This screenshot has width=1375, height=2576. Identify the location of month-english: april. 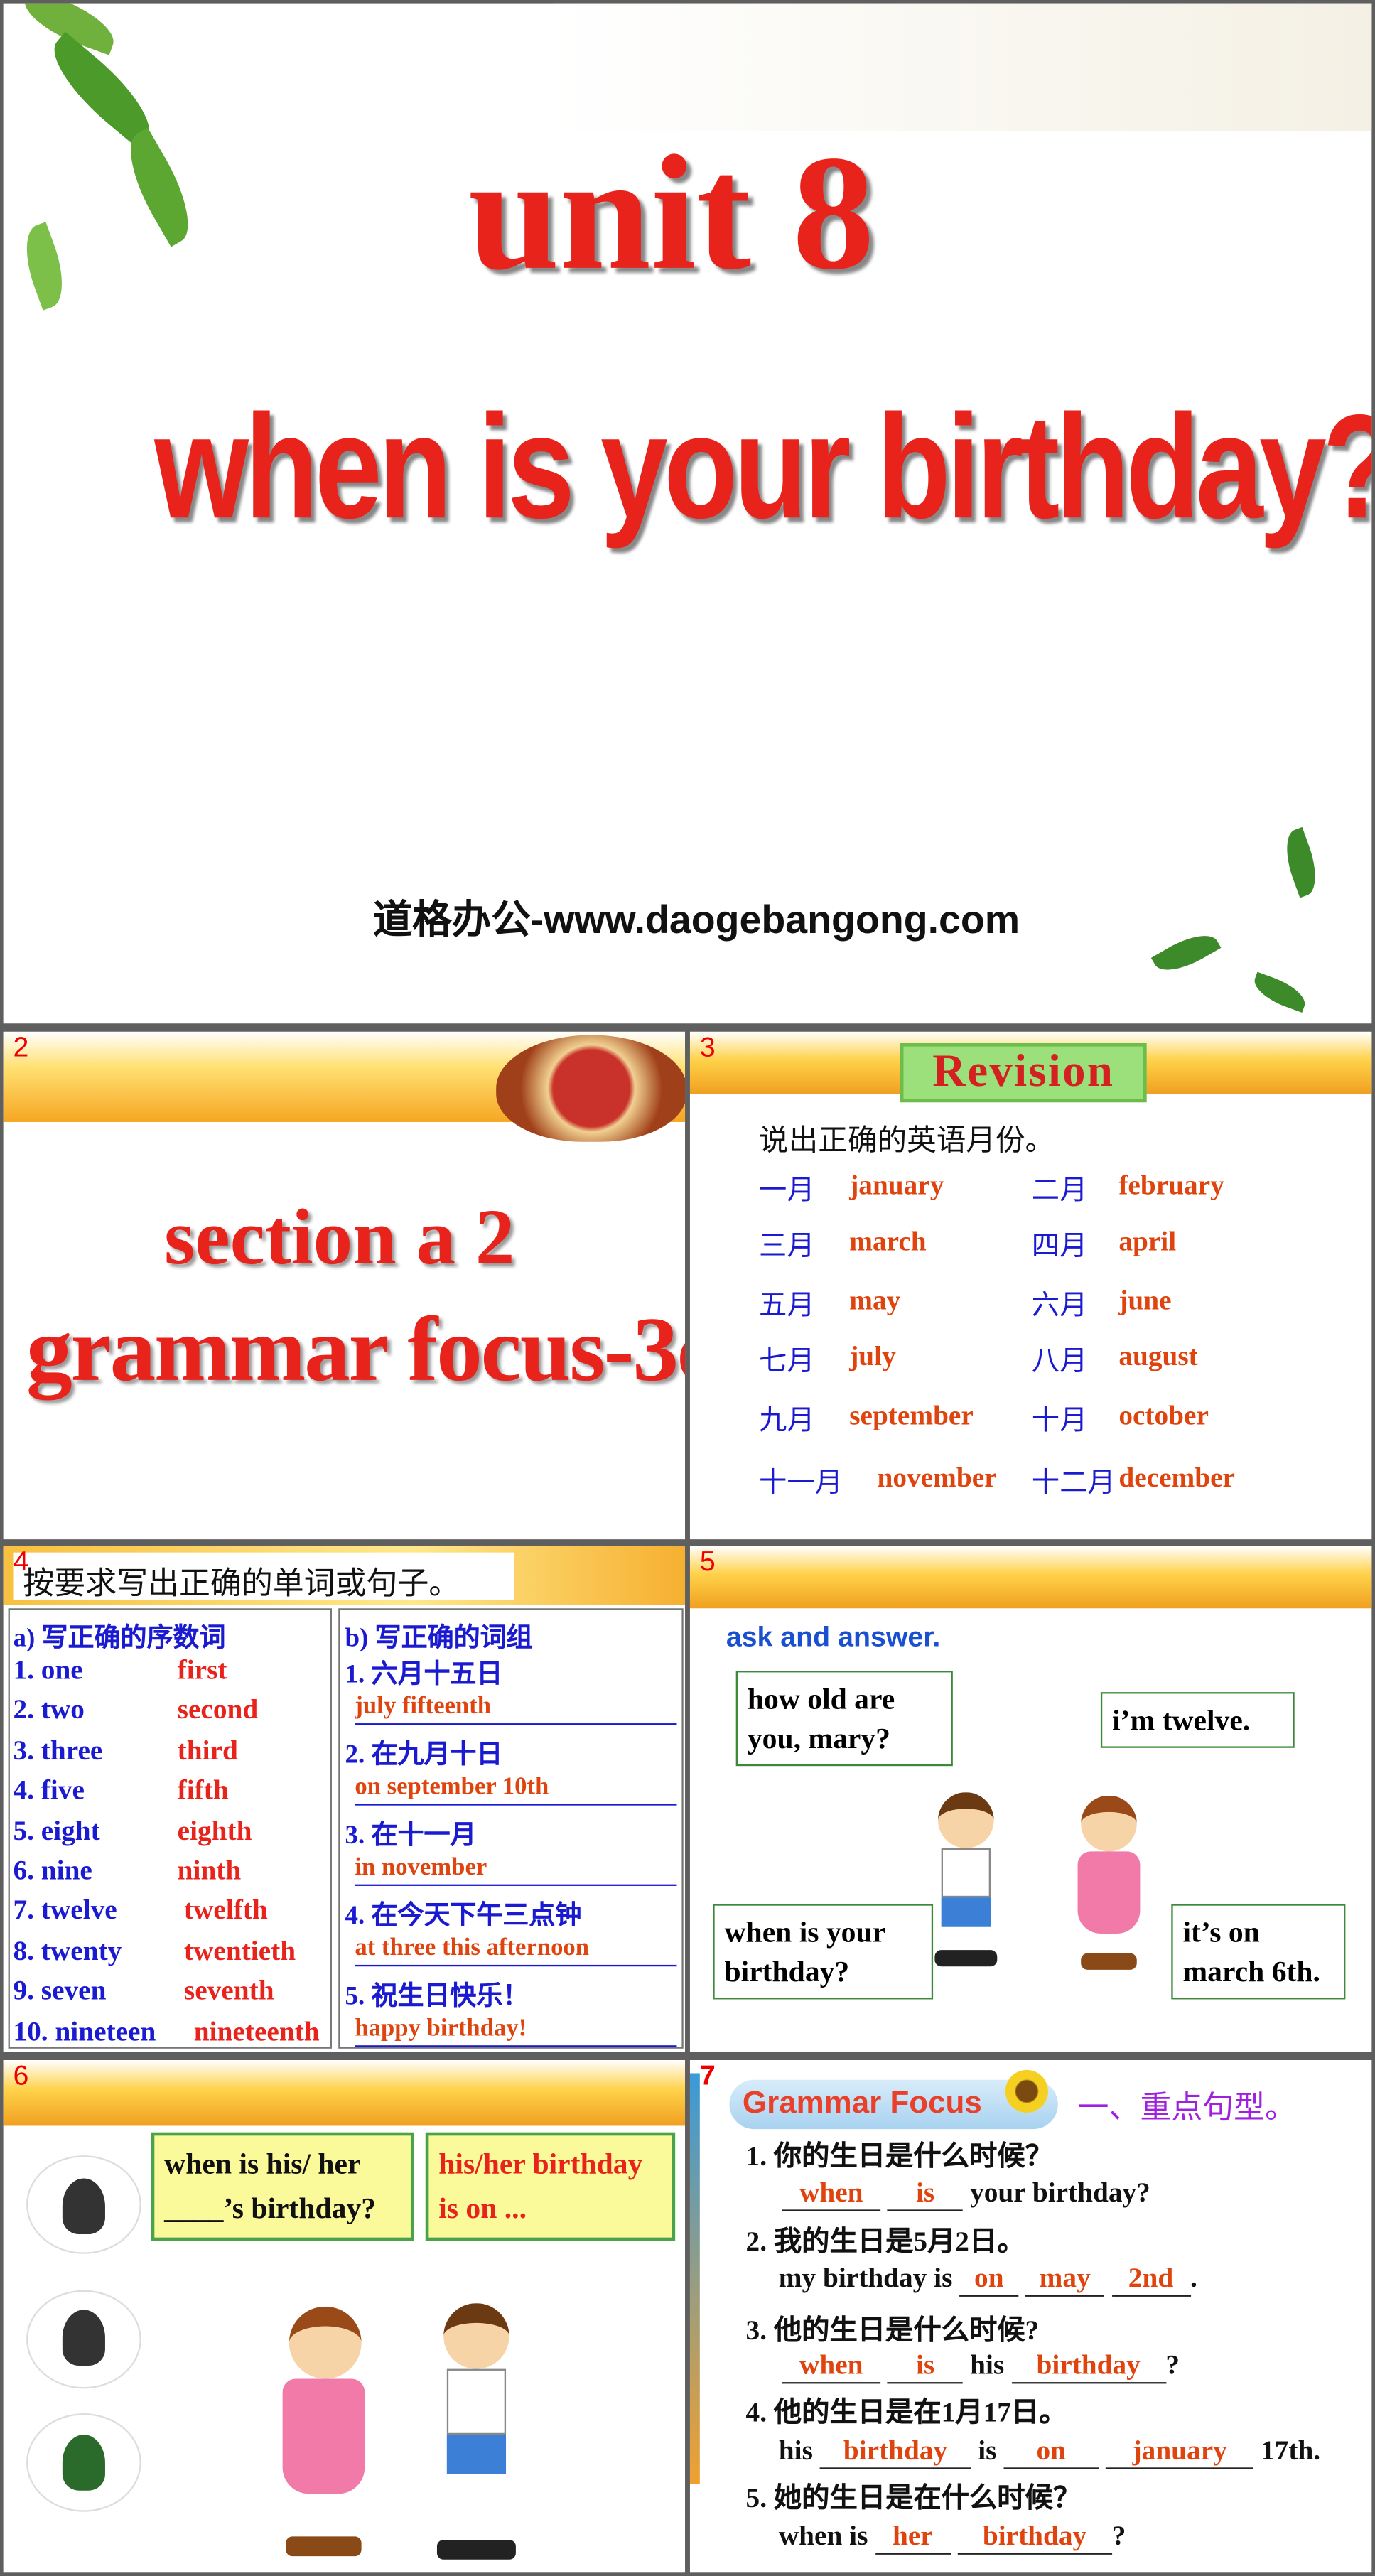
(1147, 1241).